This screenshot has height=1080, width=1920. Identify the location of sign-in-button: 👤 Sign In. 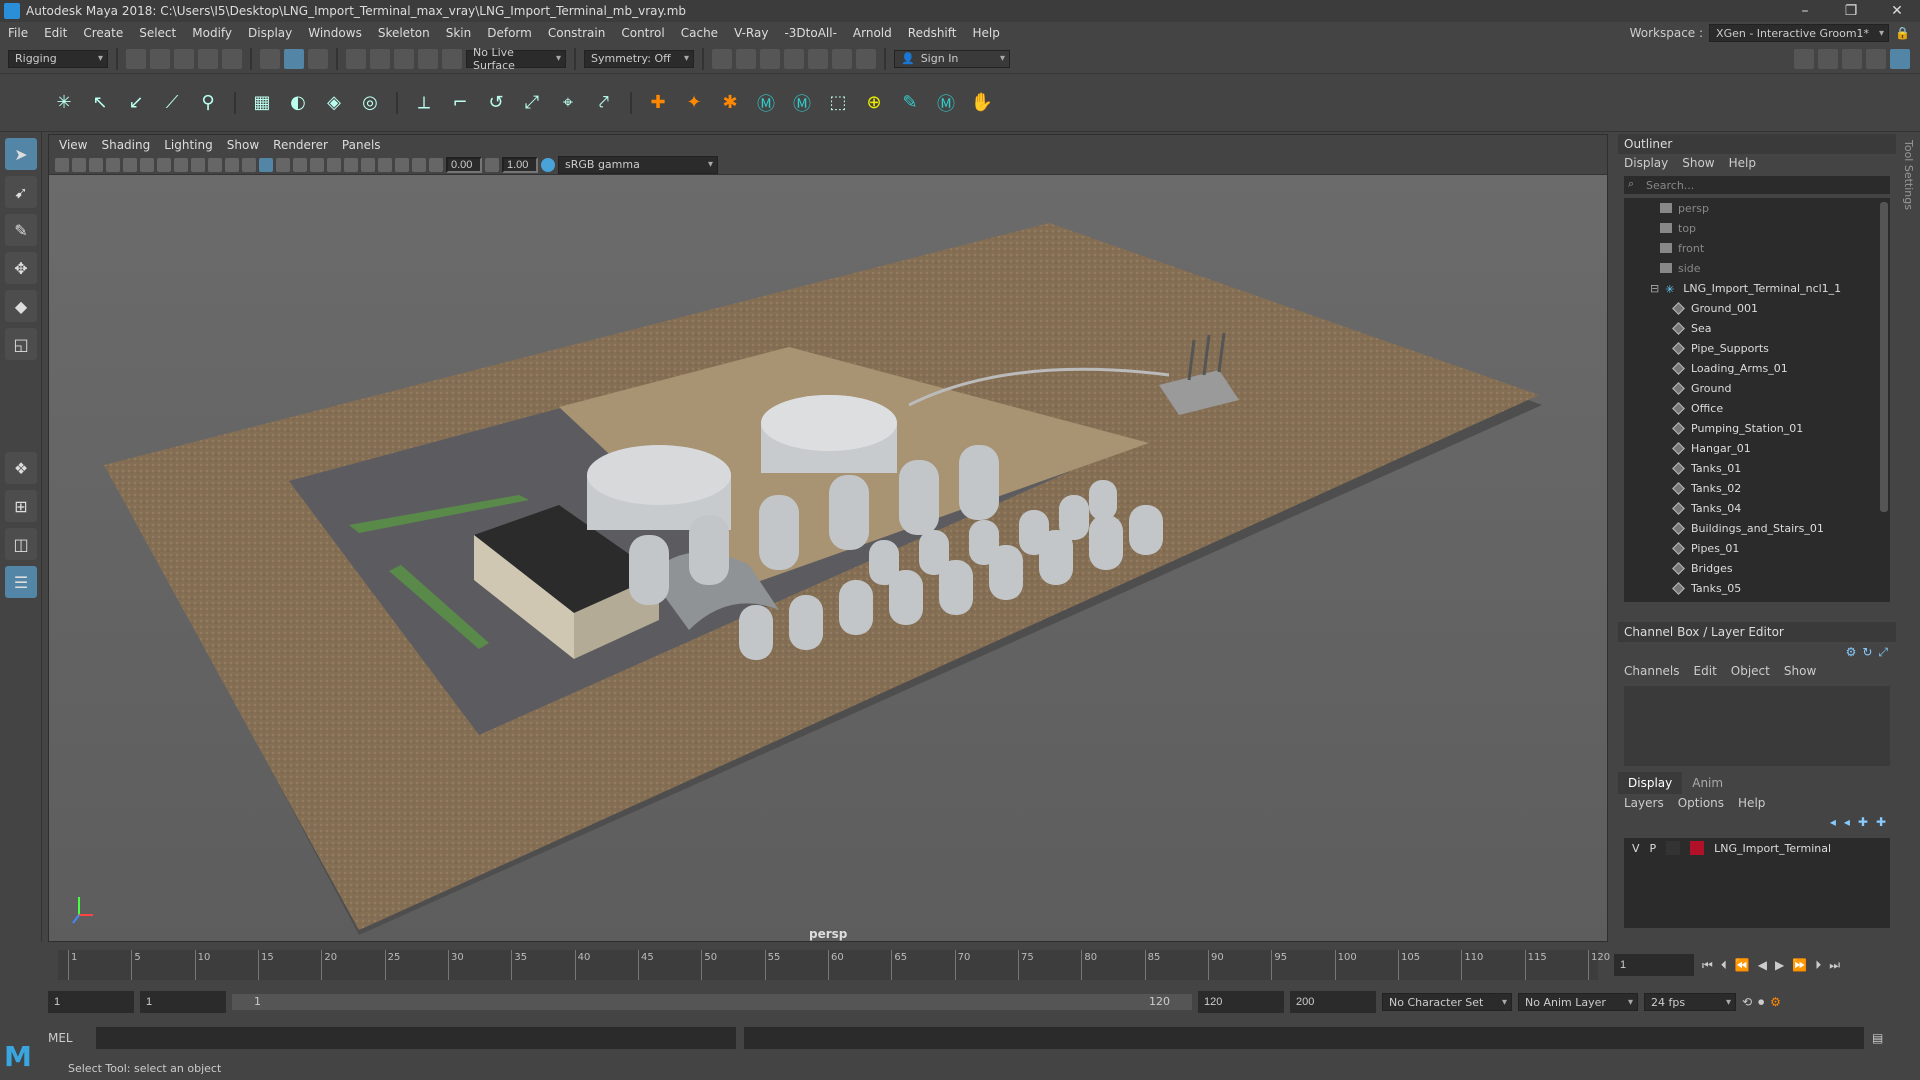
(952, 58).